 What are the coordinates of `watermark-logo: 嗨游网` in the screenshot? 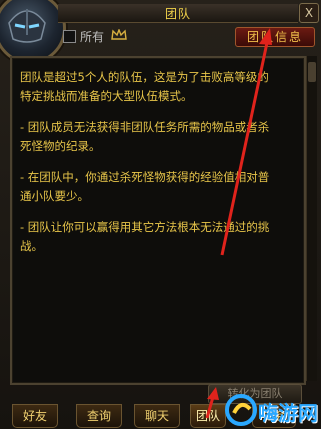 It's located at (272, 409).